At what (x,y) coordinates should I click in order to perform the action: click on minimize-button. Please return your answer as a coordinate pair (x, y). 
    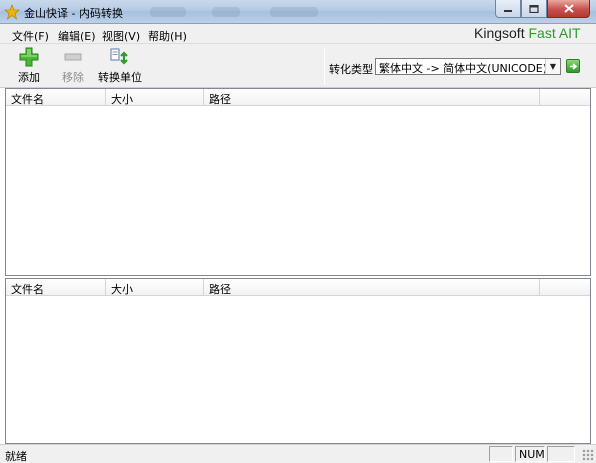
    Looking at the image, I should click on (508, 9).